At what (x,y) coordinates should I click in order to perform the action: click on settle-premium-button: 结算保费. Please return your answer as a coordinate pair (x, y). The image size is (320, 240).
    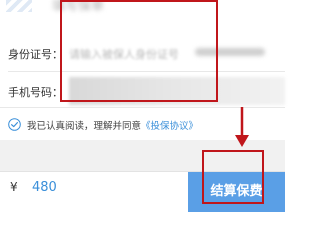
    Looking at the image, I should click on (236, 192).